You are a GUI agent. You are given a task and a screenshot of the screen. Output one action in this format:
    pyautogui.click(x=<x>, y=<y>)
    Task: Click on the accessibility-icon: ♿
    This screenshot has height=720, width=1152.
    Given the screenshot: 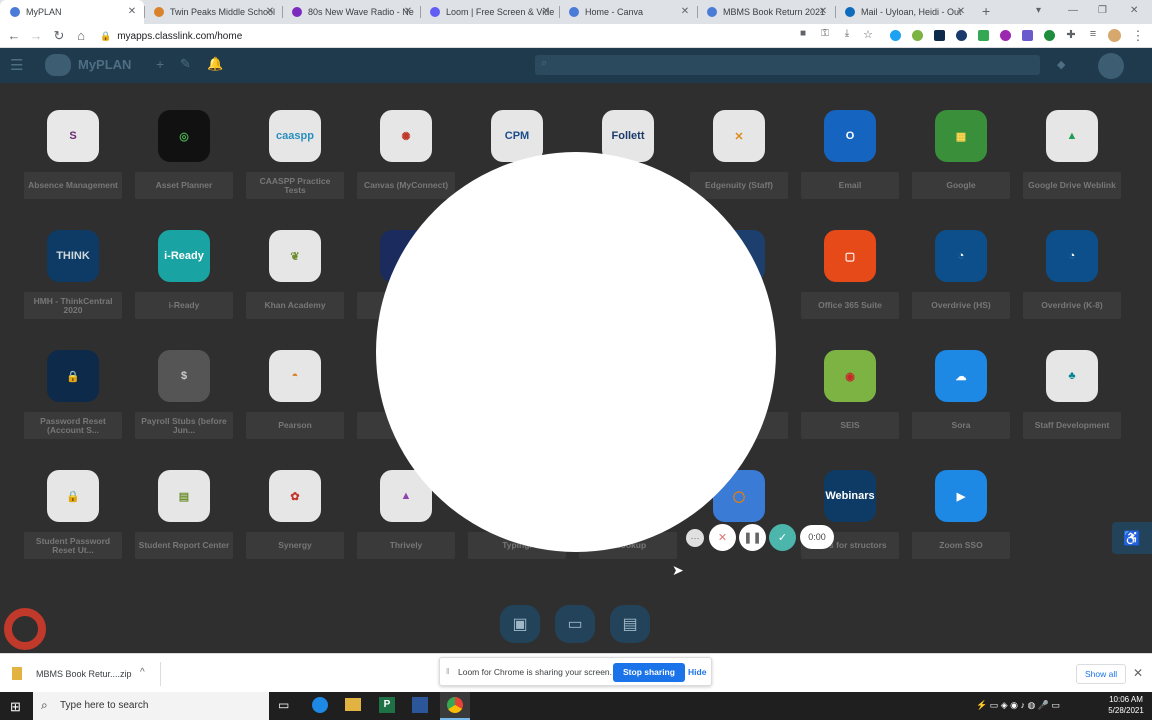 What is the action you would take?
    pyautogui.click(x=1132, y=538)
    